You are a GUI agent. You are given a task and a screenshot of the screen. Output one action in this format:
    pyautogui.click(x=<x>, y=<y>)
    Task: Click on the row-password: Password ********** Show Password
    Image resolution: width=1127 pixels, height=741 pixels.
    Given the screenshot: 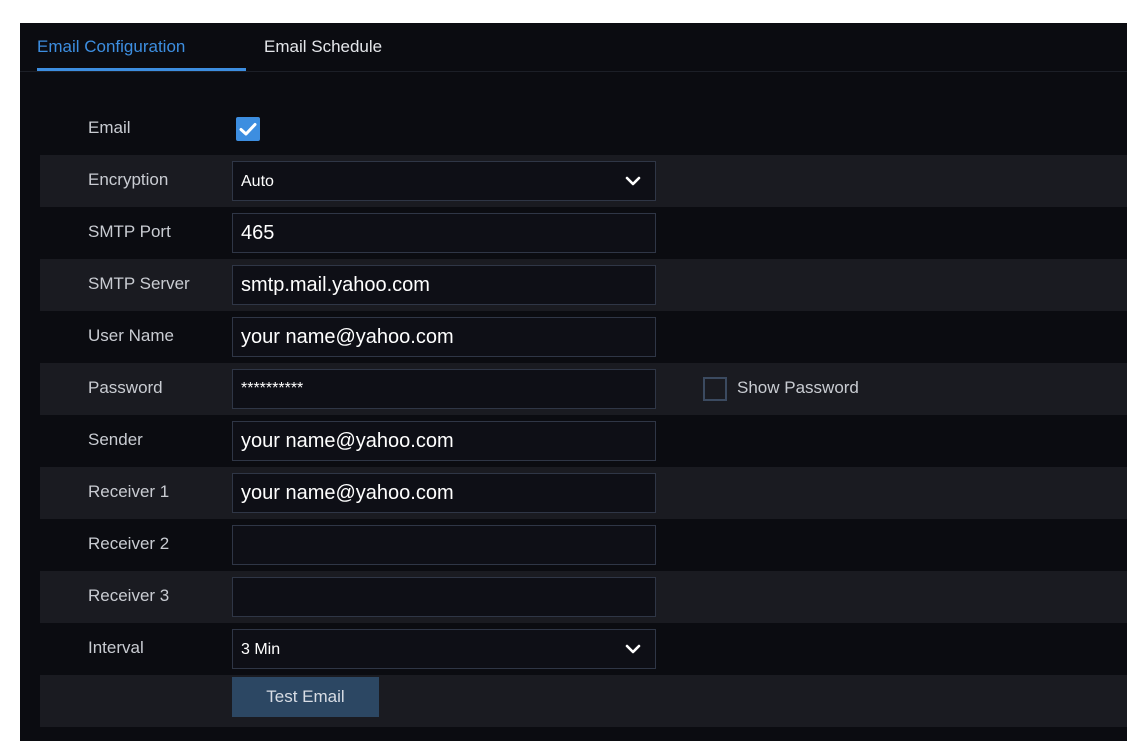 What is the action you would take?
    pyautogui.click(x=583, y=389)
    